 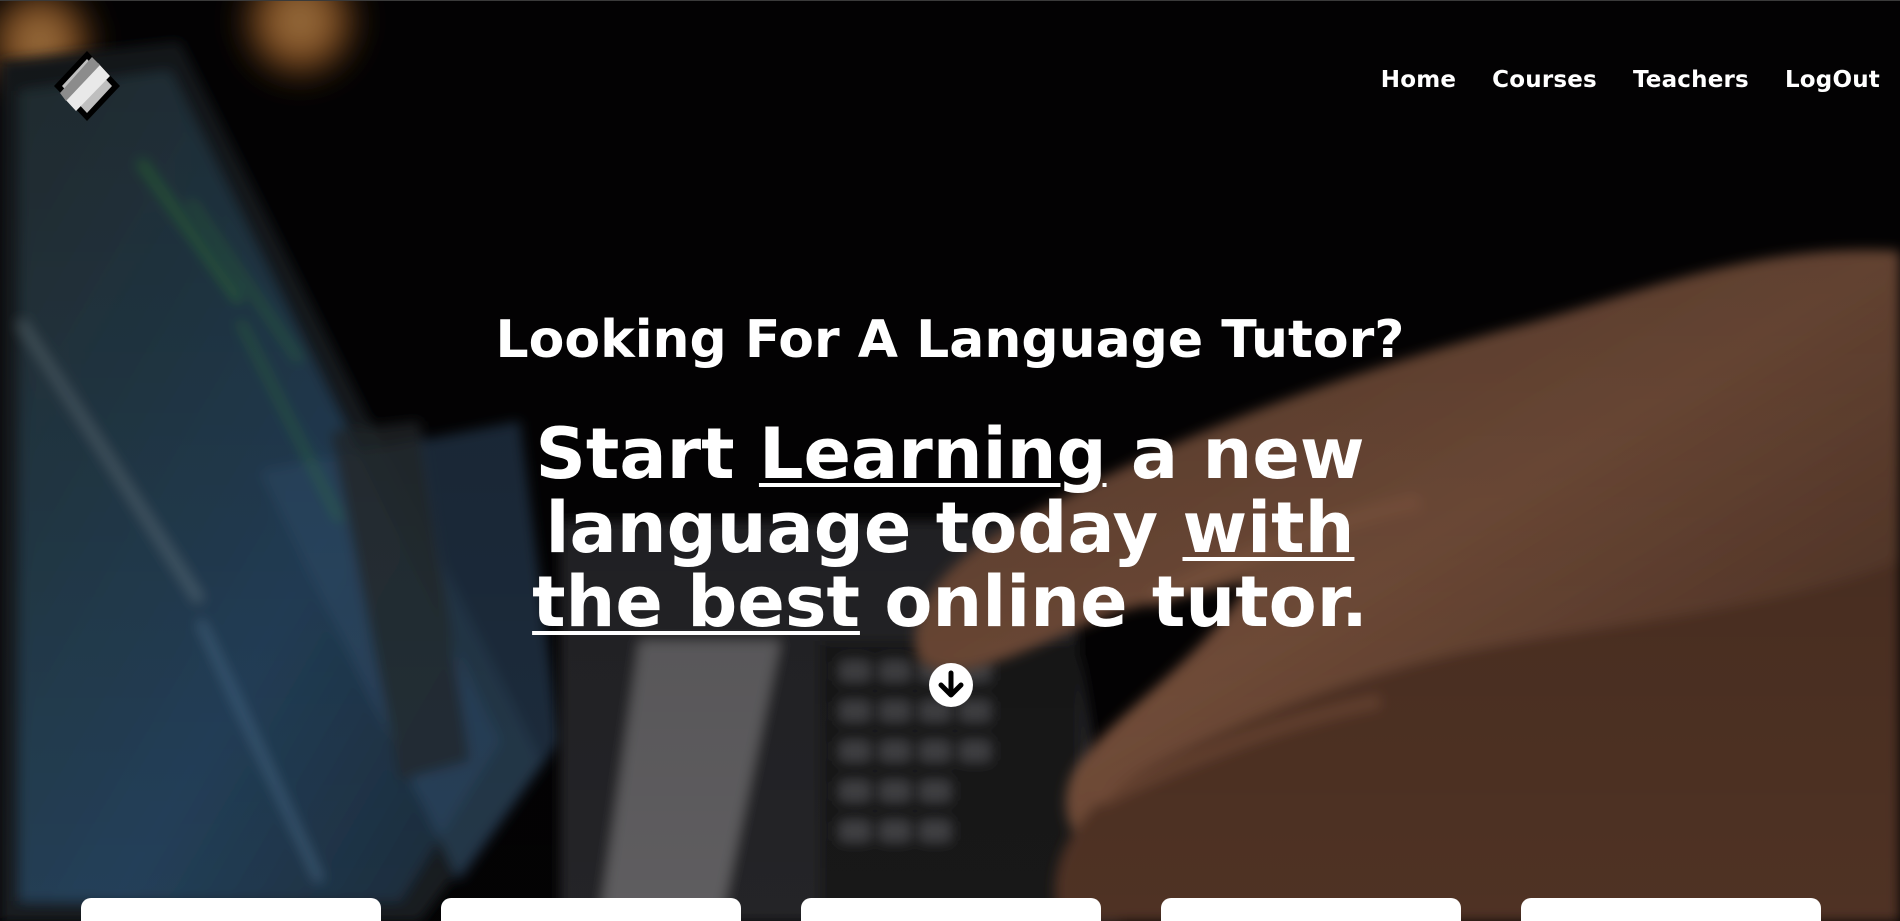 What do you see at coordinates (1113, 602) in the screenshot?
I see `headline-text-end: online tutor.` at bounding box center [1113, 602].